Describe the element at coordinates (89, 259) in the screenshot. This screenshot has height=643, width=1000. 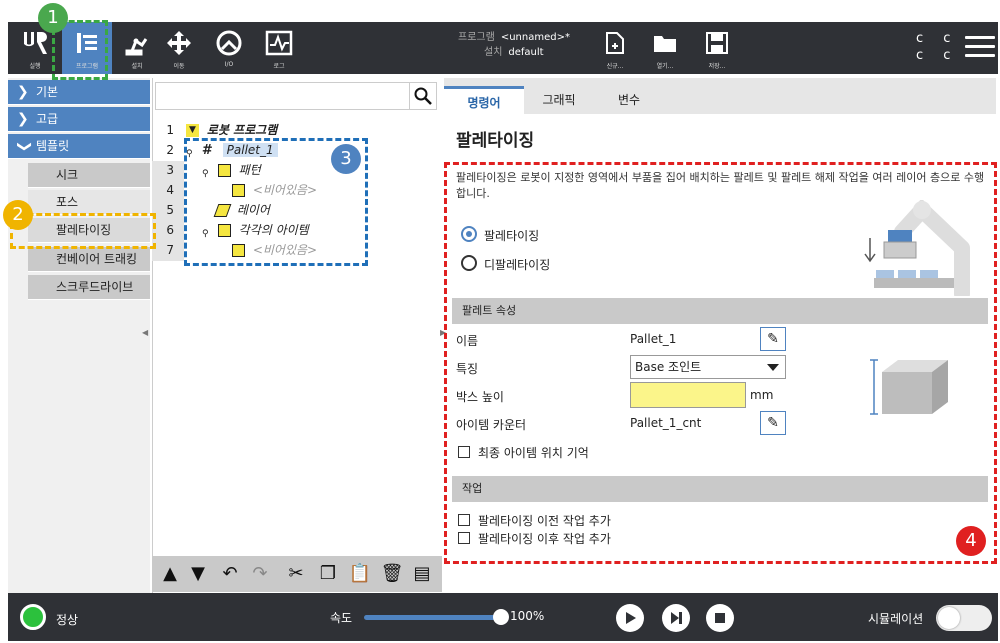
I see `template-item-conveyor-tracking: 컨베이어 트래킹` at that location.